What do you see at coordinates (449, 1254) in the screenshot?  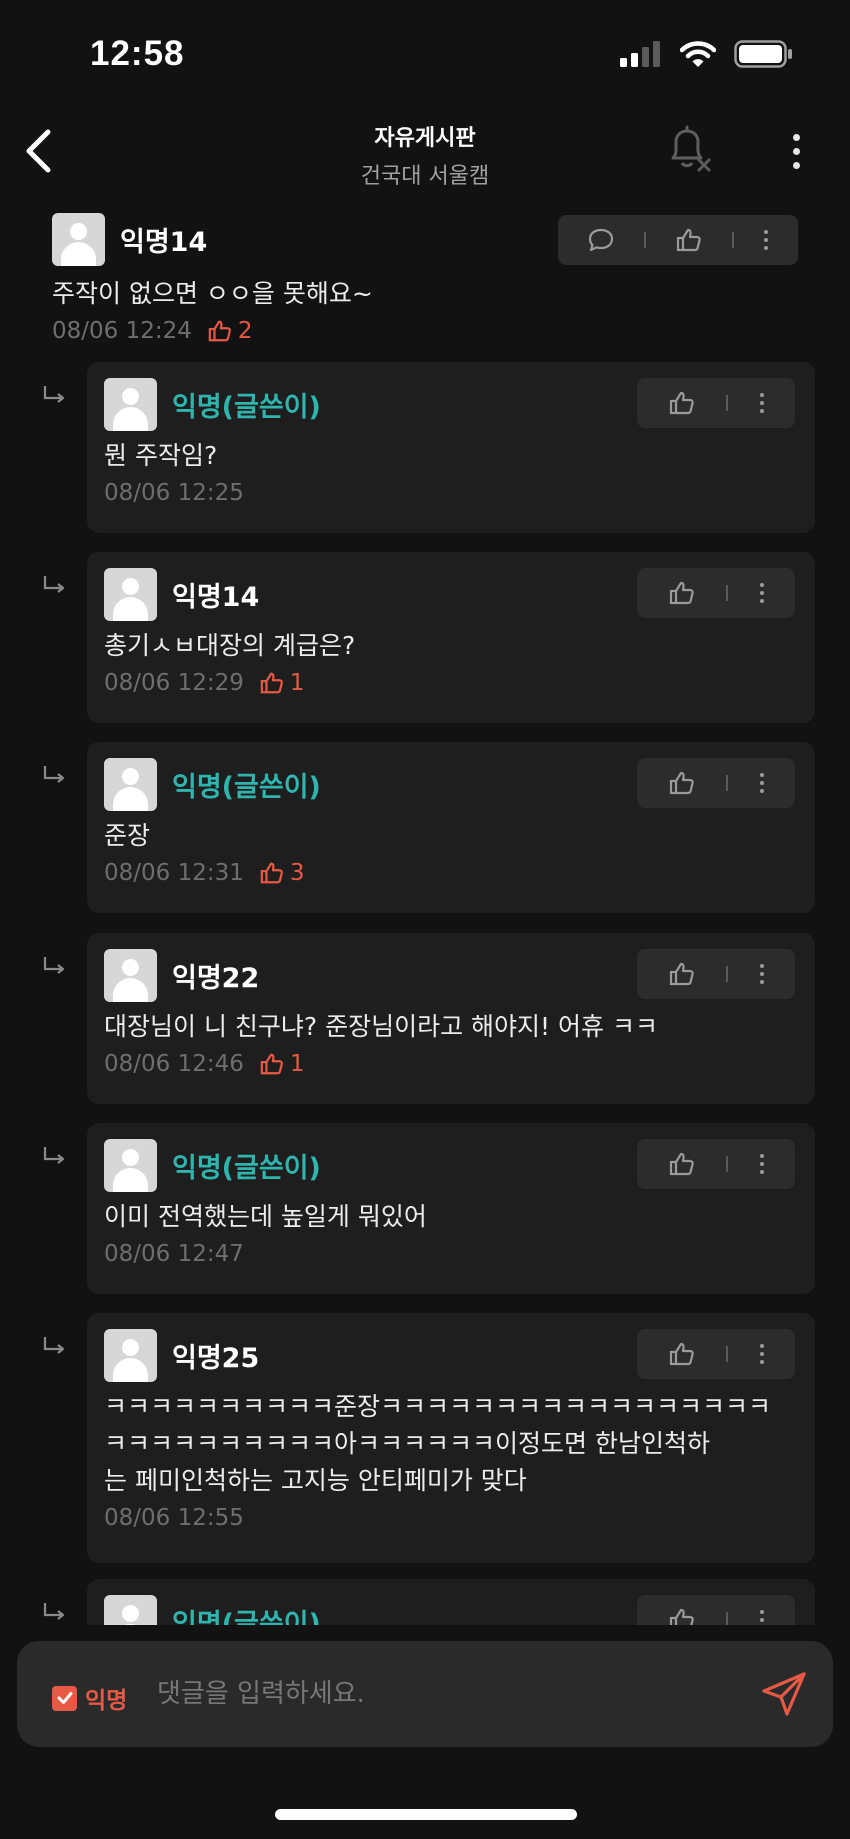 I see `reply-meta: 08/06 12:47` at bounding box center [449, 1254].